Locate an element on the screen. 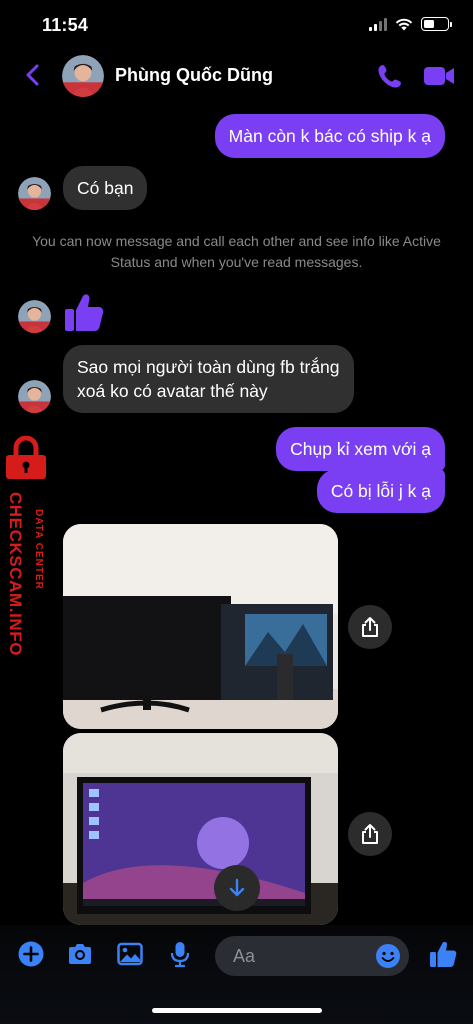  status-icons is located at coordinates (410, 24).